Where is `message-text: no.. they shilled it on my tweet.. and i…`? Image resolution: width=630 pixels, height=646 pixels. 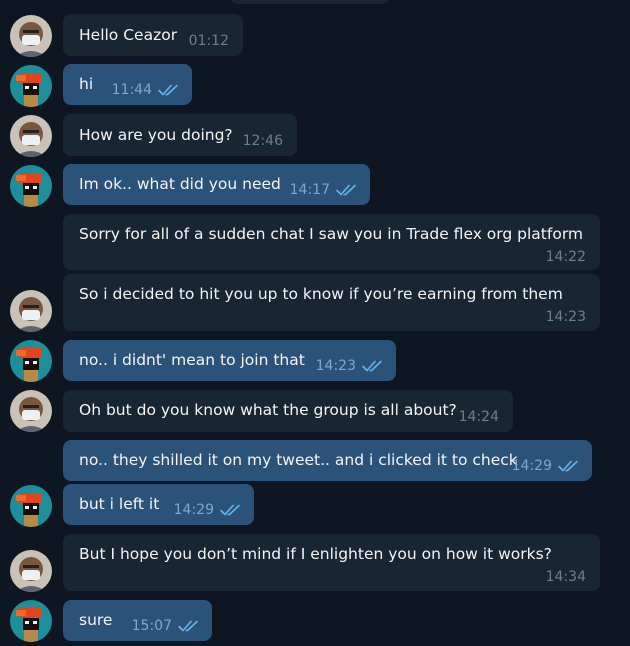
message-text: no.. they shilled it on my tweet.. and i… is located at coordinates (298, 460).